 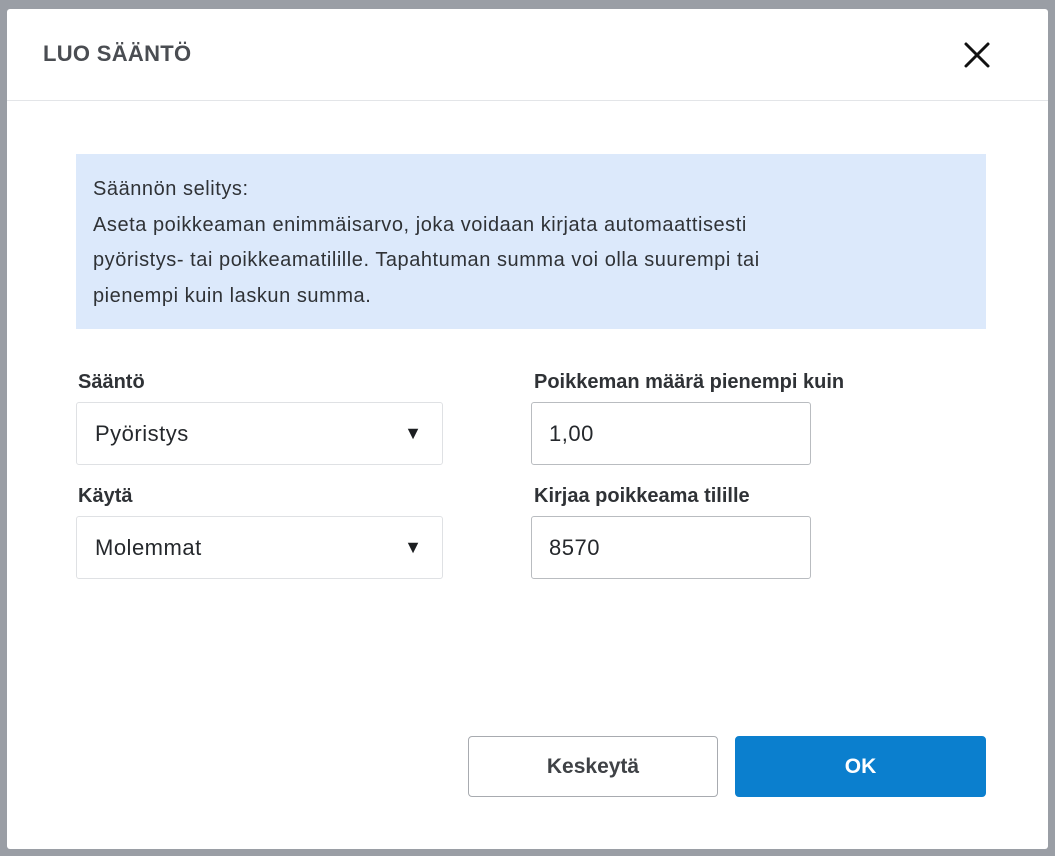 What do you see at coordinates (105, 496) in the screenshot?
I see `use-label: Käytä` at bounding box center [105, 496].